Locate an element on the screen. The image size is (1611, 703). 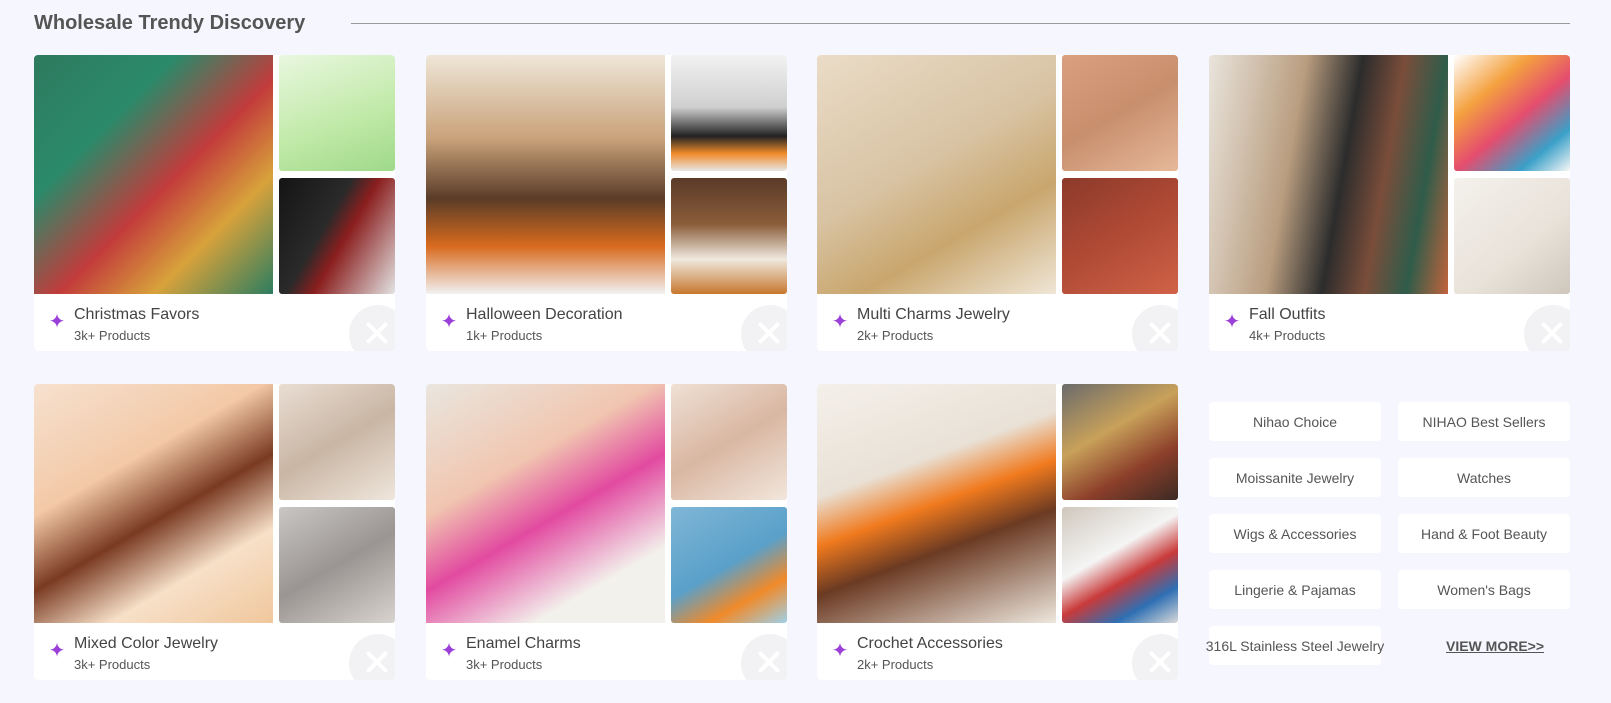
tag-nihao-best-sellers: NIHAO Best Sellers is located at coordinates (1484, 421).